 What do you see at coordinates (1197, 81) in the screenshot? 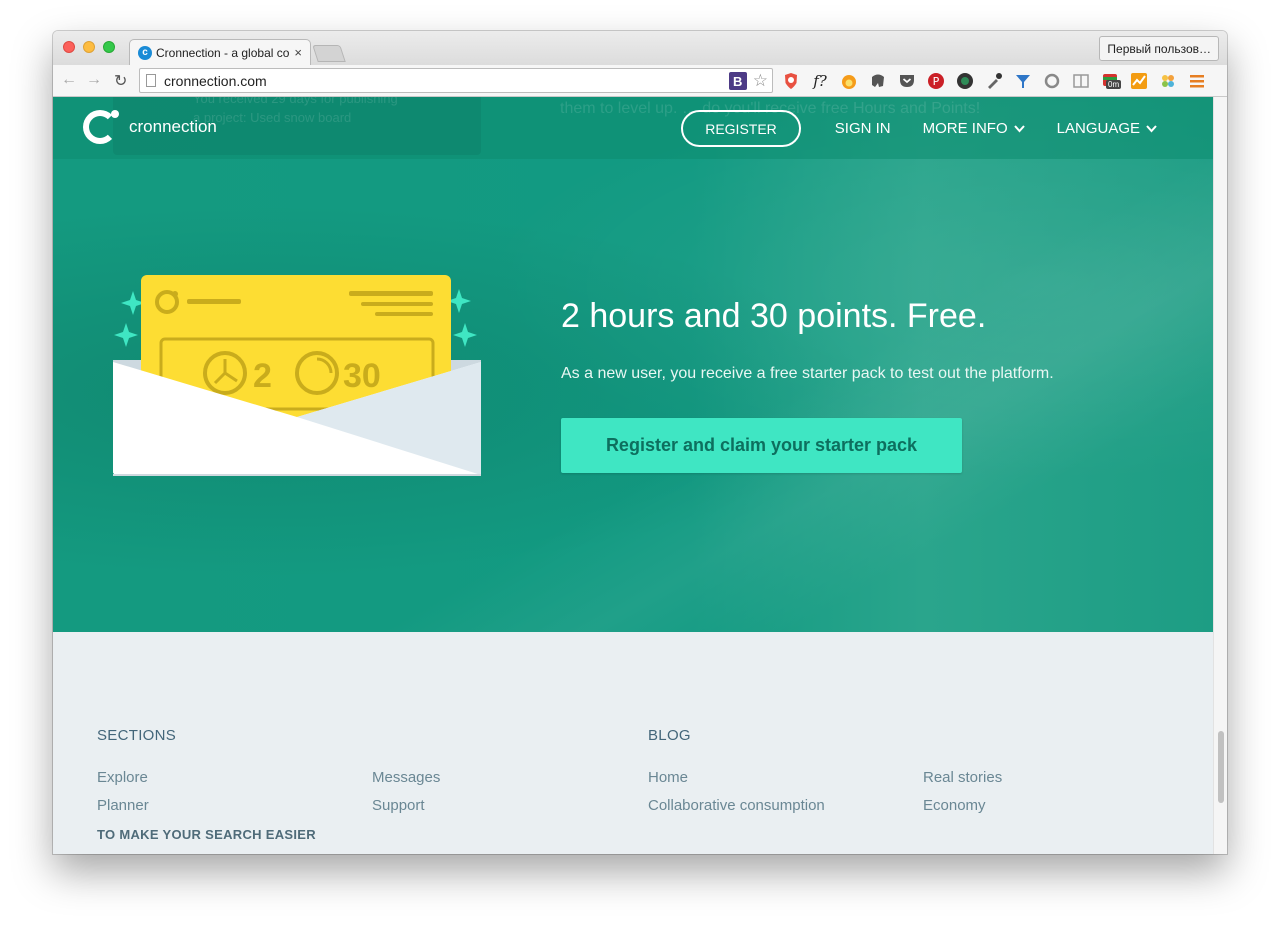
I see `menu-icon` at bounding box center [1197, 81].